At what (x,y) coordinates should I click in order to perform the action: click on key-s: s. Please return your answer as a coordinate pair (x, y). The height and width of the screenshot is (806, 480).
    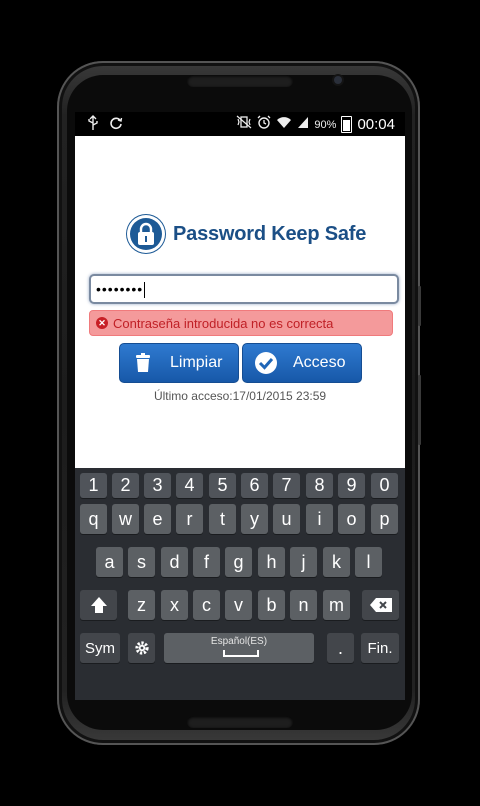
    Looking at the image, I should click on (141, 562).